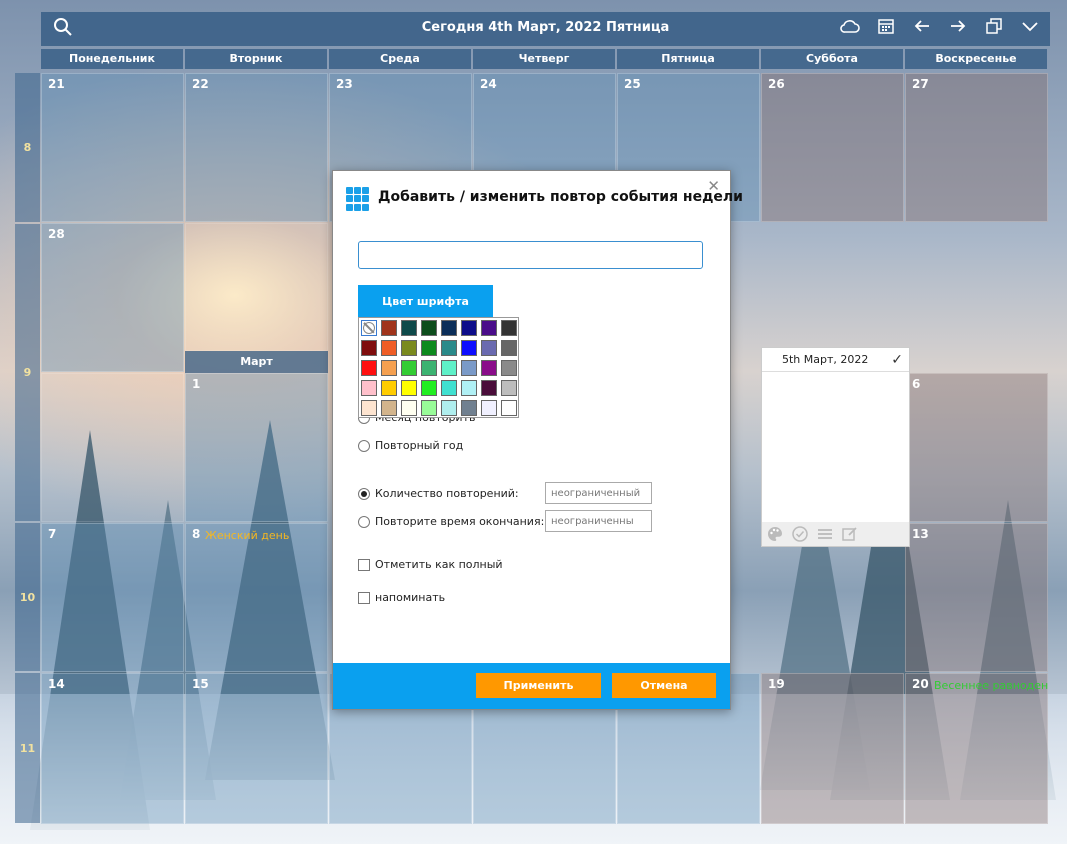  I want to click on day-number: 26, so click(776, 84).